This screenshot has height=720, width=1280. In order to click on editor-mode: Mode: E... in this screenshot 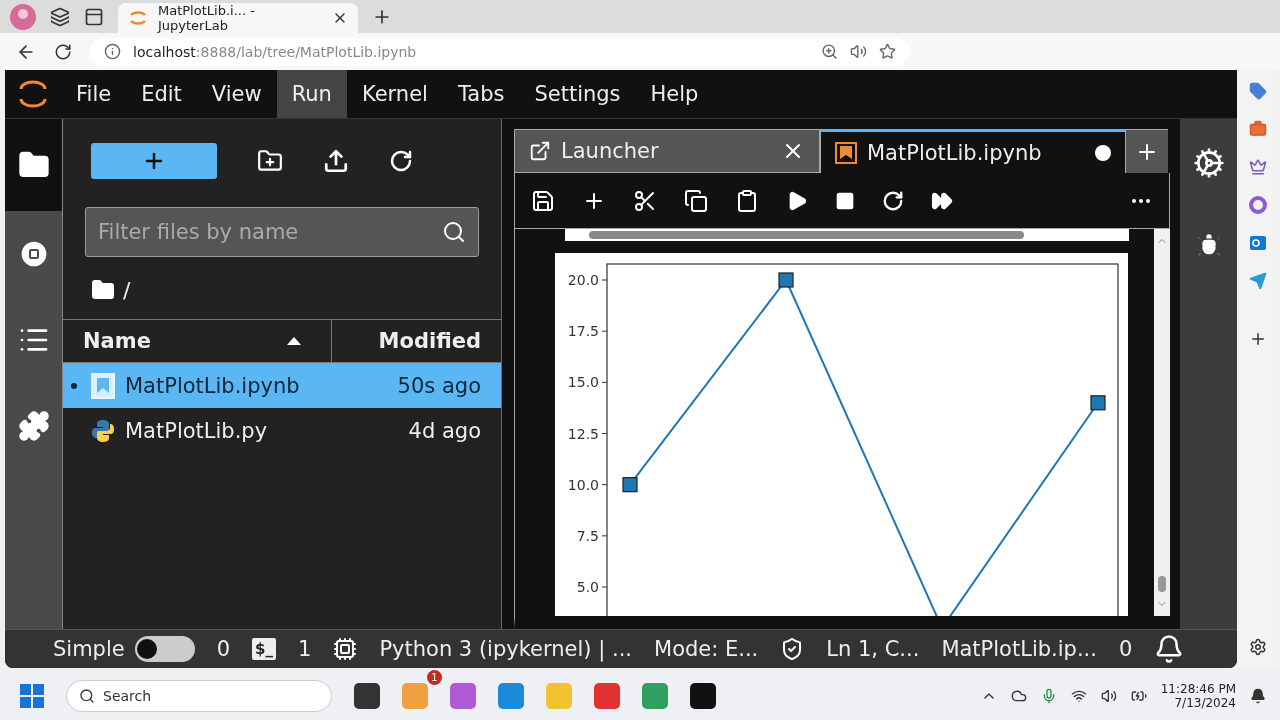, I will do `click(706, 649)`.